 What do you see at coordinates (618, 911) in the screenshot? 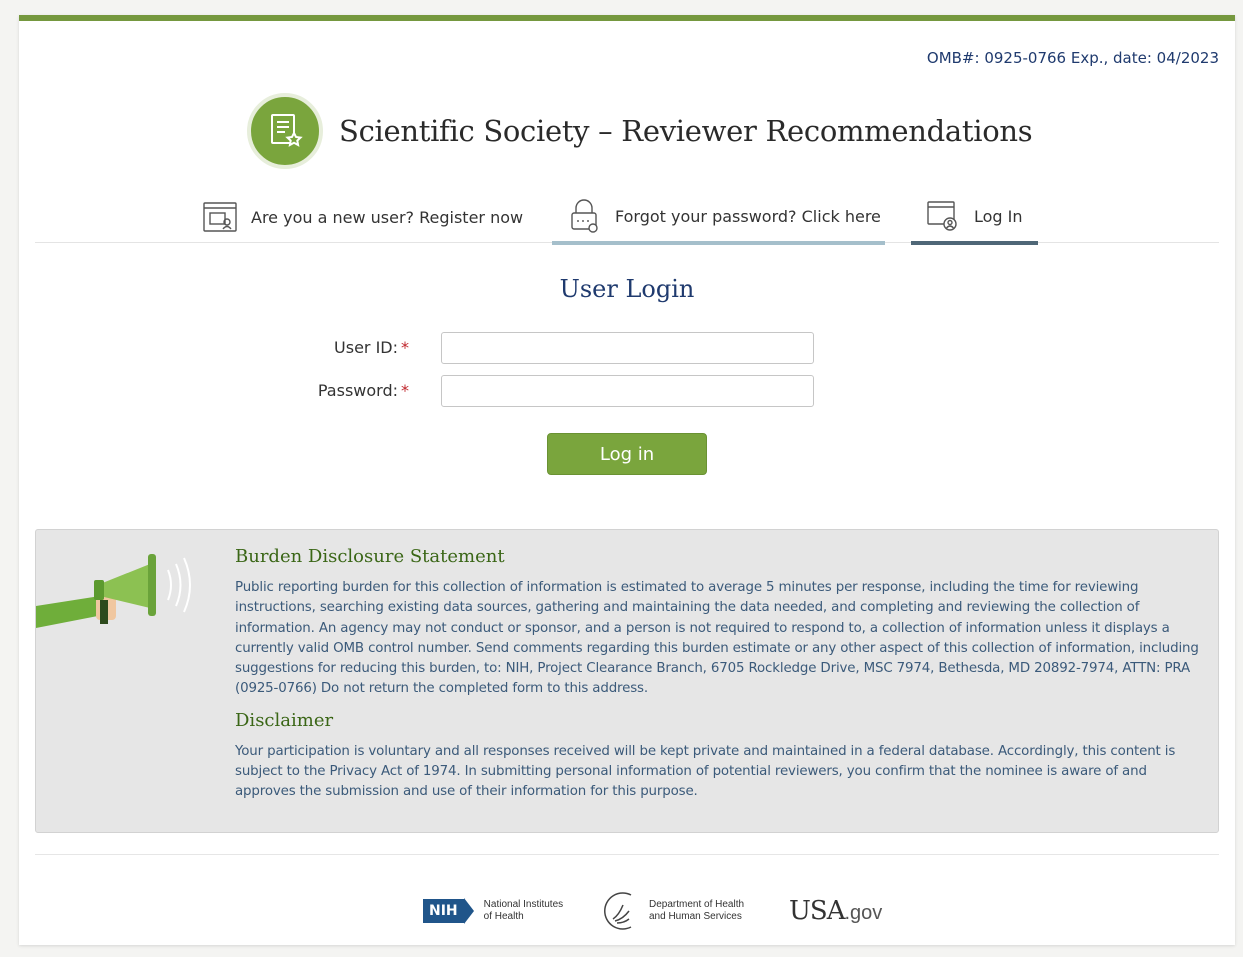
I see `hhs-eagle-icon` at bounding box center [618, 911].